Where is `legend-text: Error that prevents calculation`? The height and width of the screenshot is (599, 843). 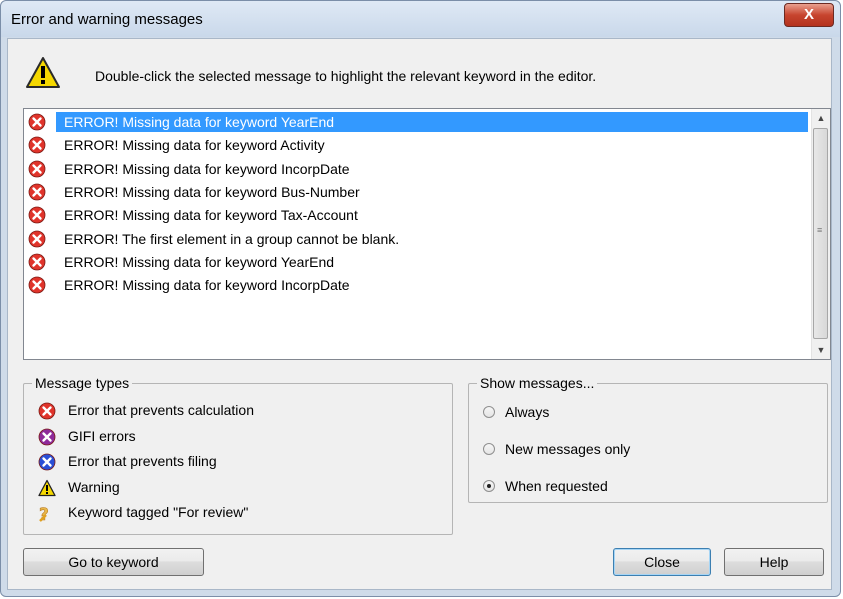 legend-text: Error that prevents calculation is located at coordinates (161, 410).